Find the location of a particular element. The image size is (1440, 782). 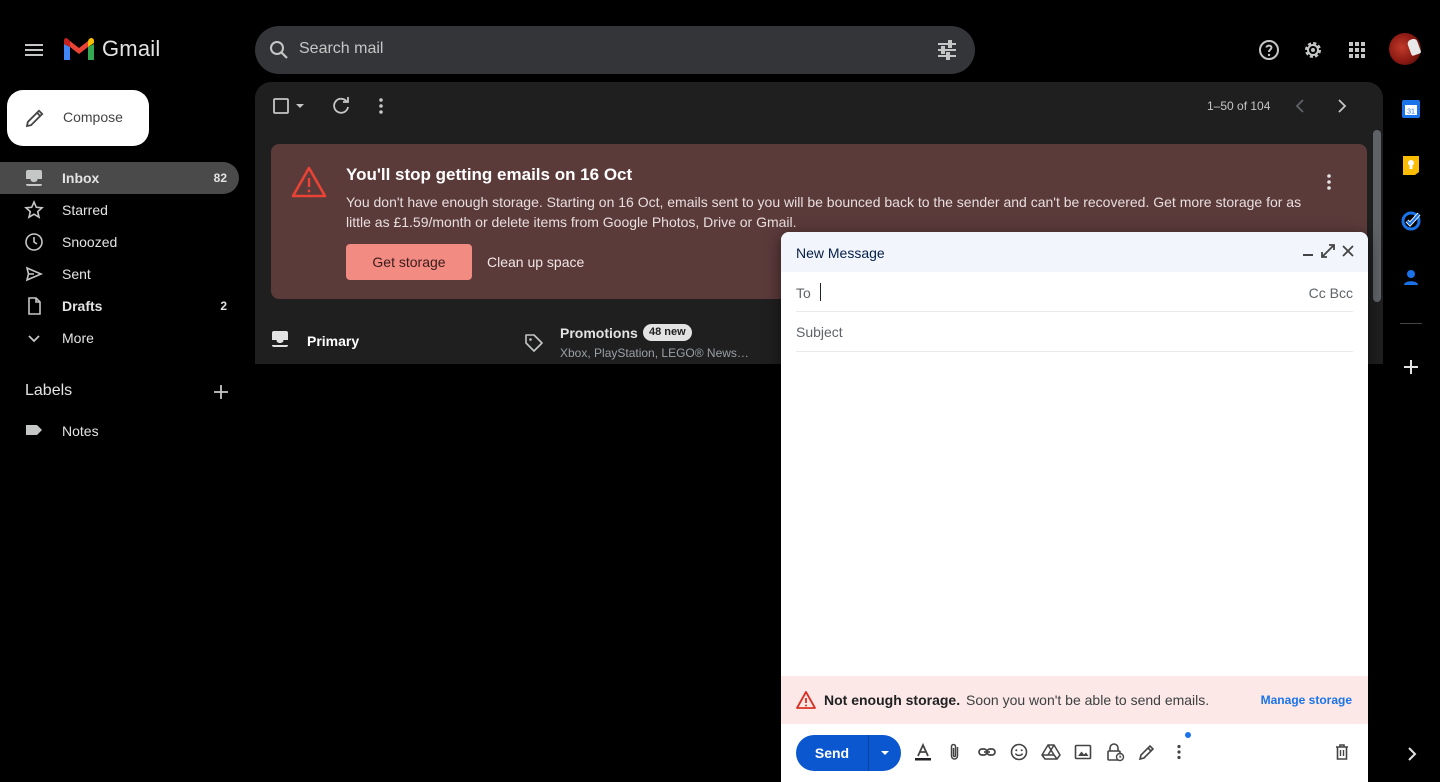

nav-item-sent: Sent is located at coordinates (119, 274).